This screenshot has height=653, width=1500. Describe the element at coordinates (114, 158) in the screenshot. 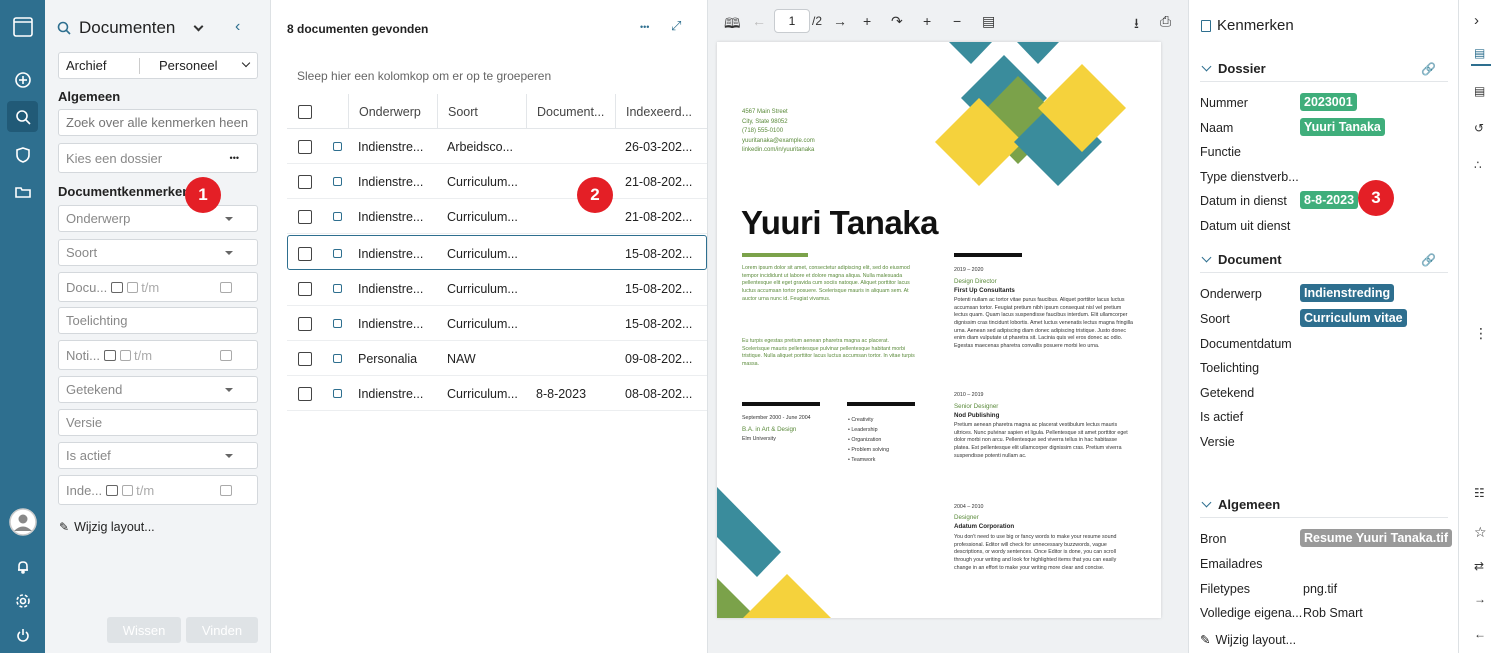

I see `dossier-placeholder: Kies een dossier` at that location.